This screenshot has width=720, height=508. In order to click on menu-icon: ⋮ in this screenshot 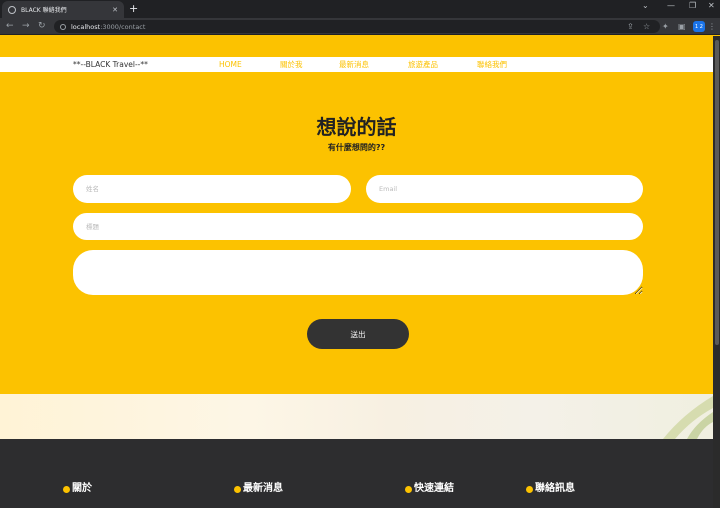, I will do `click(712, 27)`.